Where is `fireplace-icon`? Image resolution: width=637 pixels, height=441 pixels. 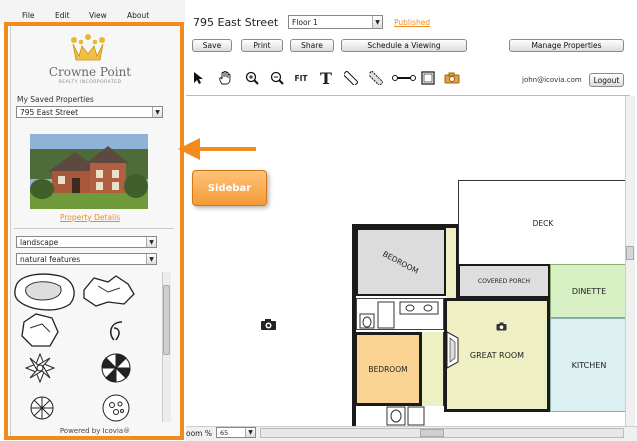 fireplace-icon is located at coordinates (452, 350).